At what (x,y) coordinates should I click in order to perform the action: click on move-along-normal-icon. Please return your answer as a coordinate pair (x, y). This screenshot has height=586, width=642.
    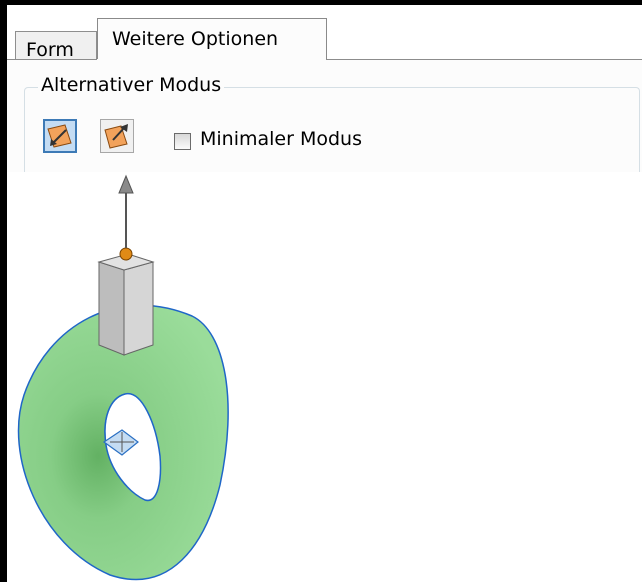
    Looking at the image, I should click on (59, 136).